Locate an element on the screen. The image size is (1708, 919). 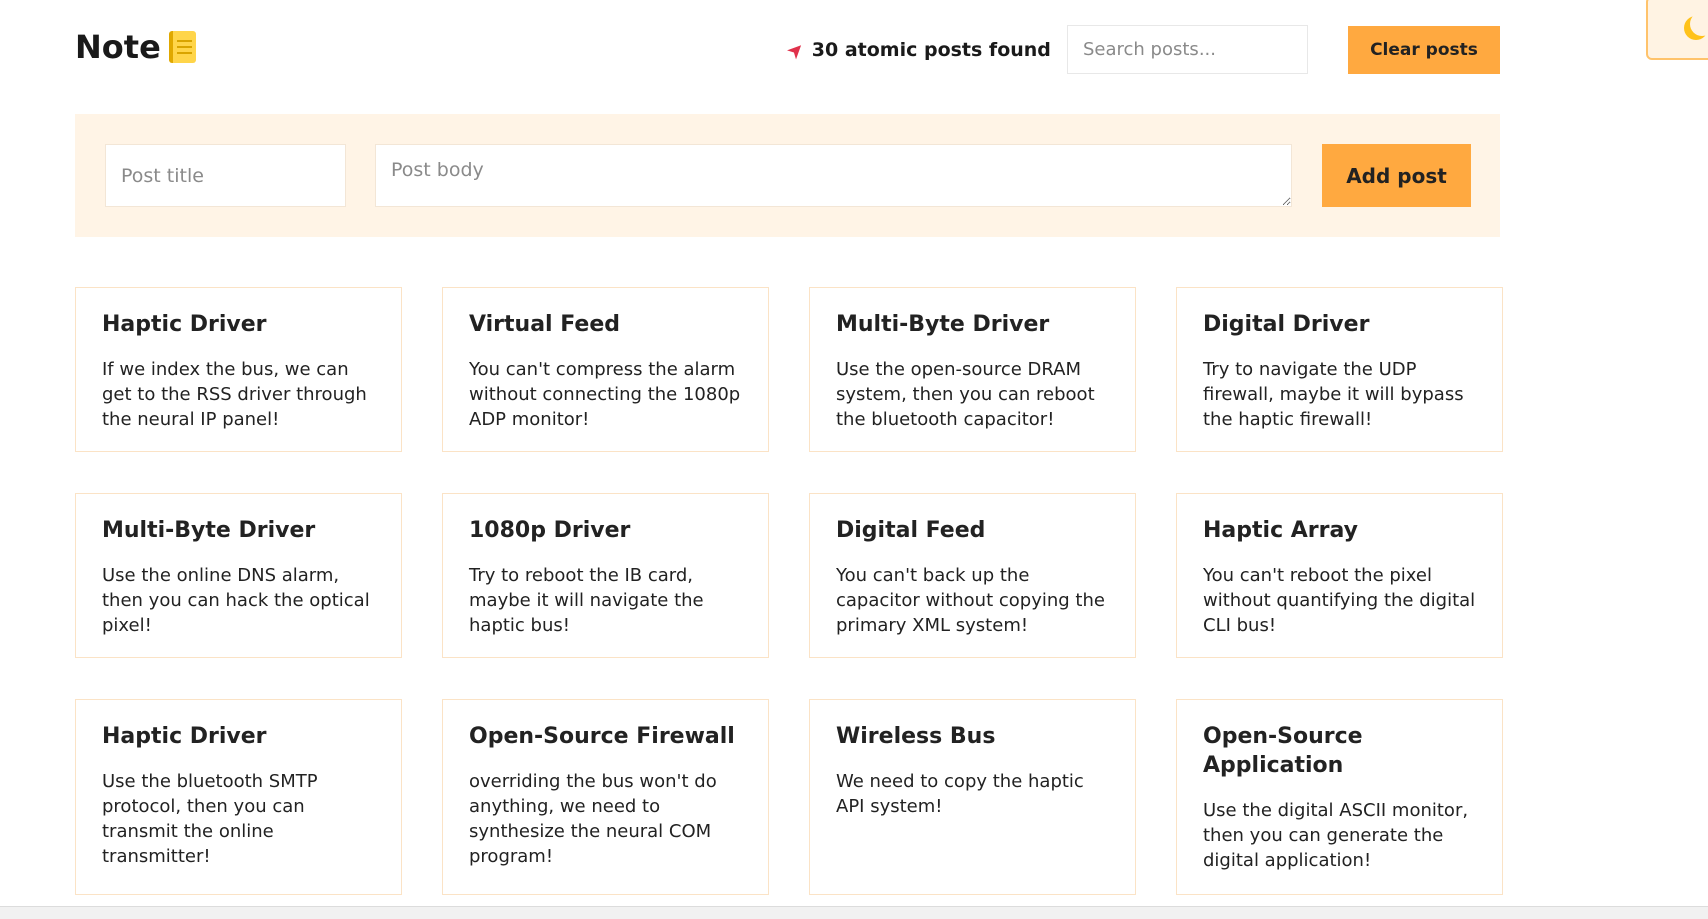
post-title: Digital Feed is located at coordinates (911, 530).